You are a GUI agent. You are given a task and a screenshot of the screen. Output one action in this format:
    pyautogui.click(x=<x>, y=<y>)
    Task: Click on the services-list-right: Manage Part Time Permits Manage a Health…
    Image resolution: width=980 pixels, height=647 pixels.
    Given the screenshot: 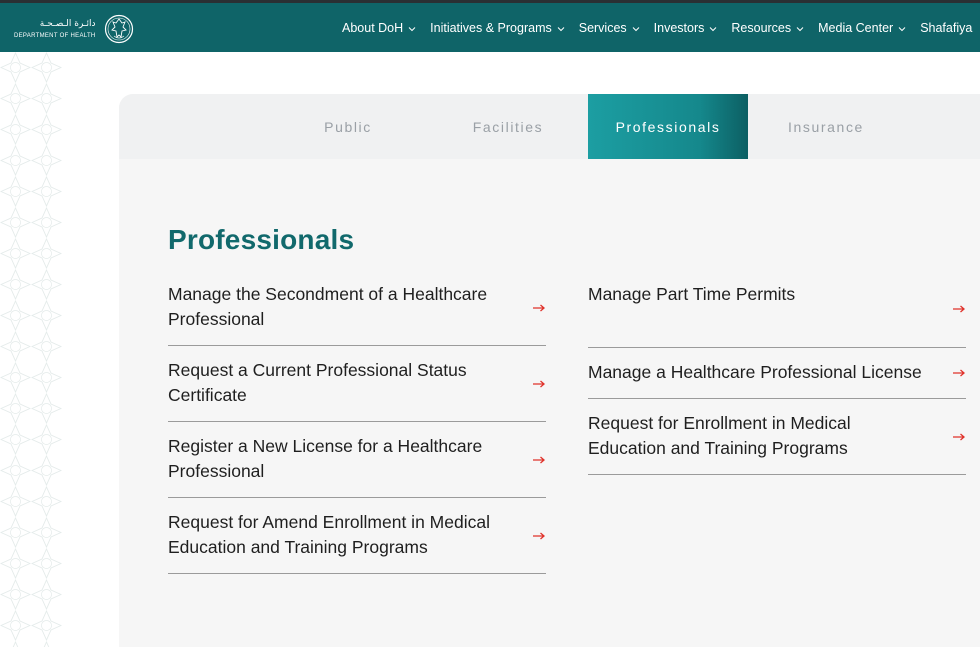 What is the action you would take?
    pyautogui.click(x=777, y=372)
    